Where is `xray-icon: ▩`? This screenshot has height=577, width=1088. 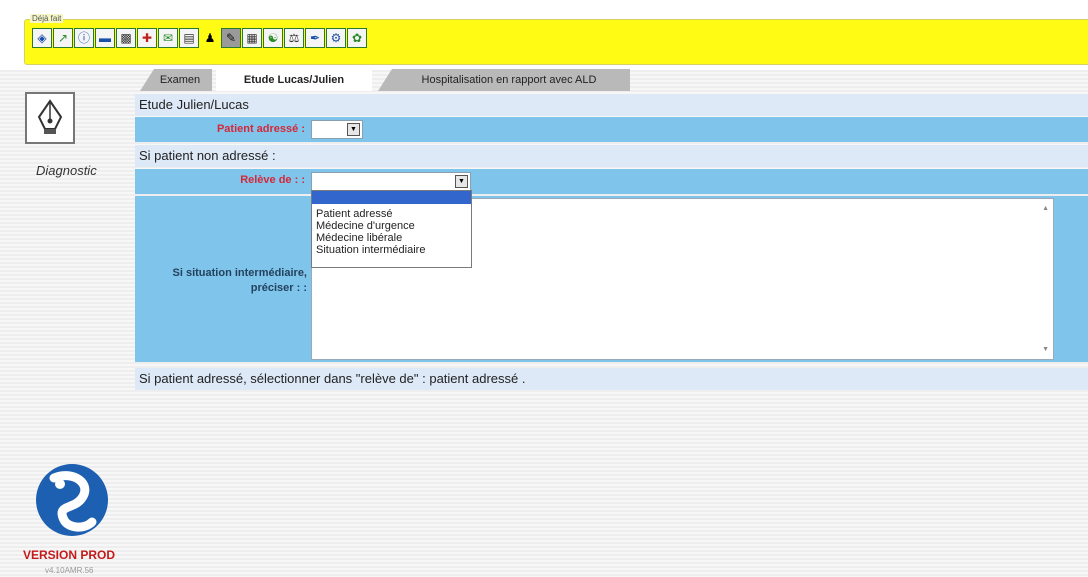 xray-icon: ▩ is located at coordinates (126, 38).